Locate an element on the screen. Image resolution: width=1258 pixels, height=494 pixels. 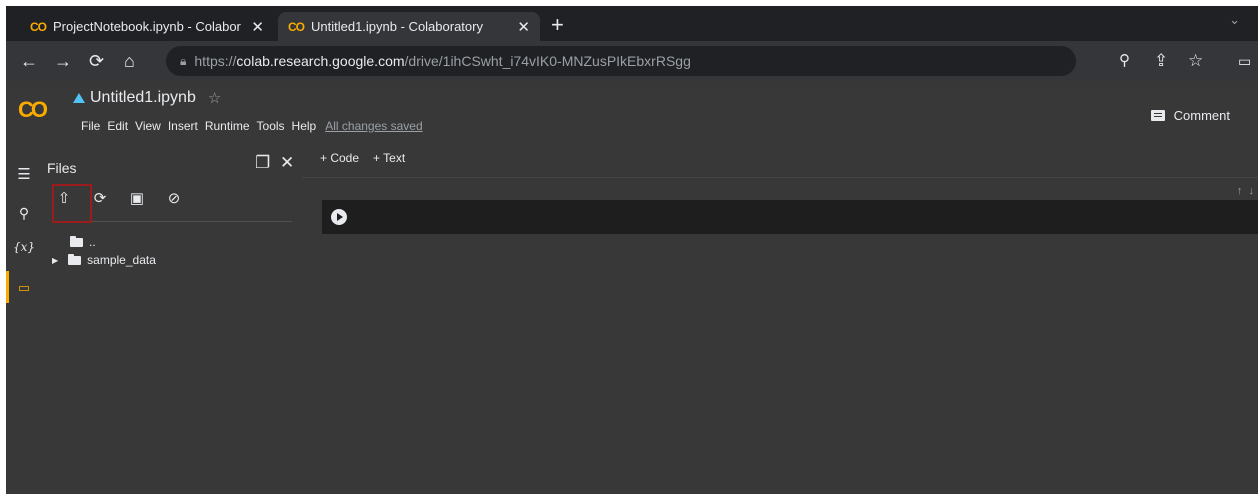
open-in-tab-icon: ❐ is located at coordinates (262, 163).